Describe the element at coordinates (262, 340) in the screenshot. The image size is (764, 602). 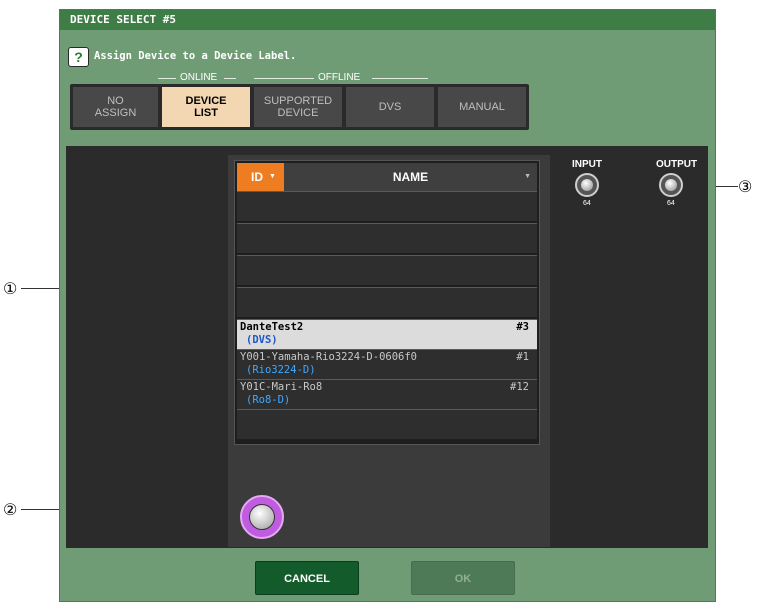
I see `device-type: (DVS)` at that location.